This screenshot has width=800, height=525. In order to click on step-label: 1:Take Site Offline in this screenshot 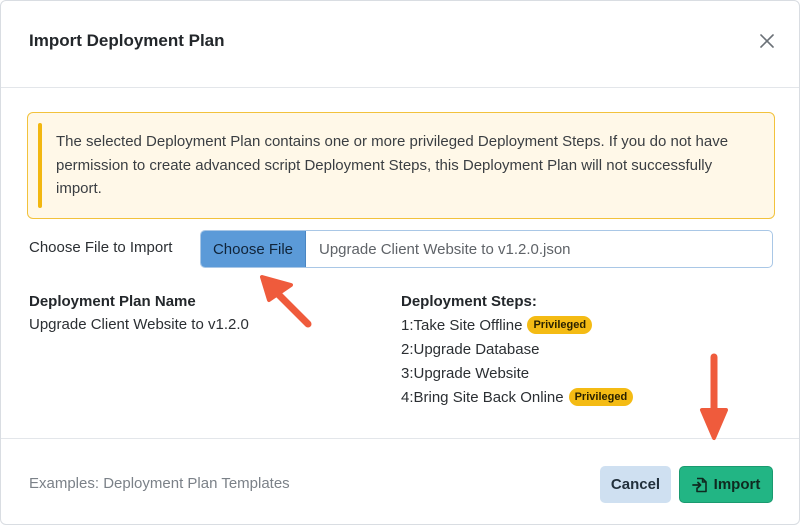, I will do `click(462, 325)`.